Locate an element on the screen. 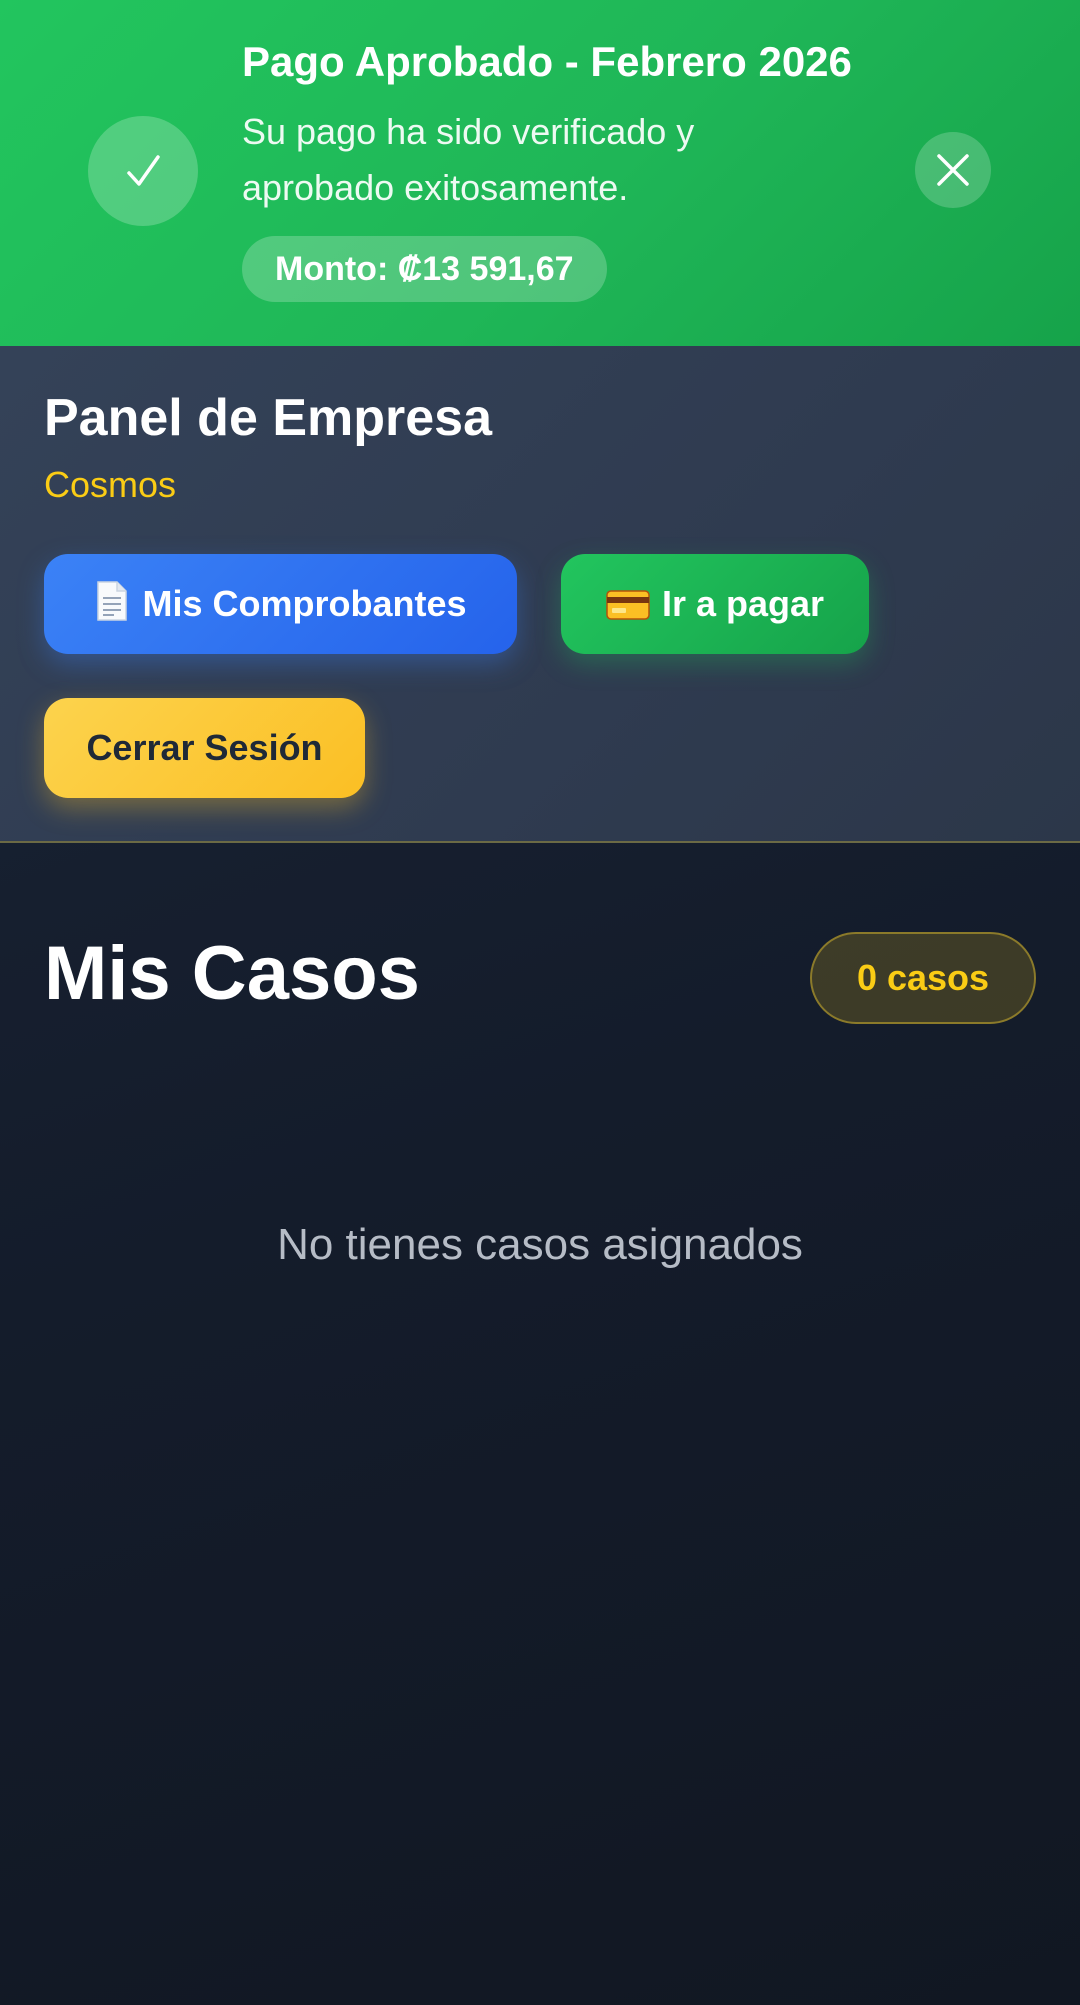 The height and width of the screenshot is (2005, 1080). document-icon is located at coordinates (112, 610).